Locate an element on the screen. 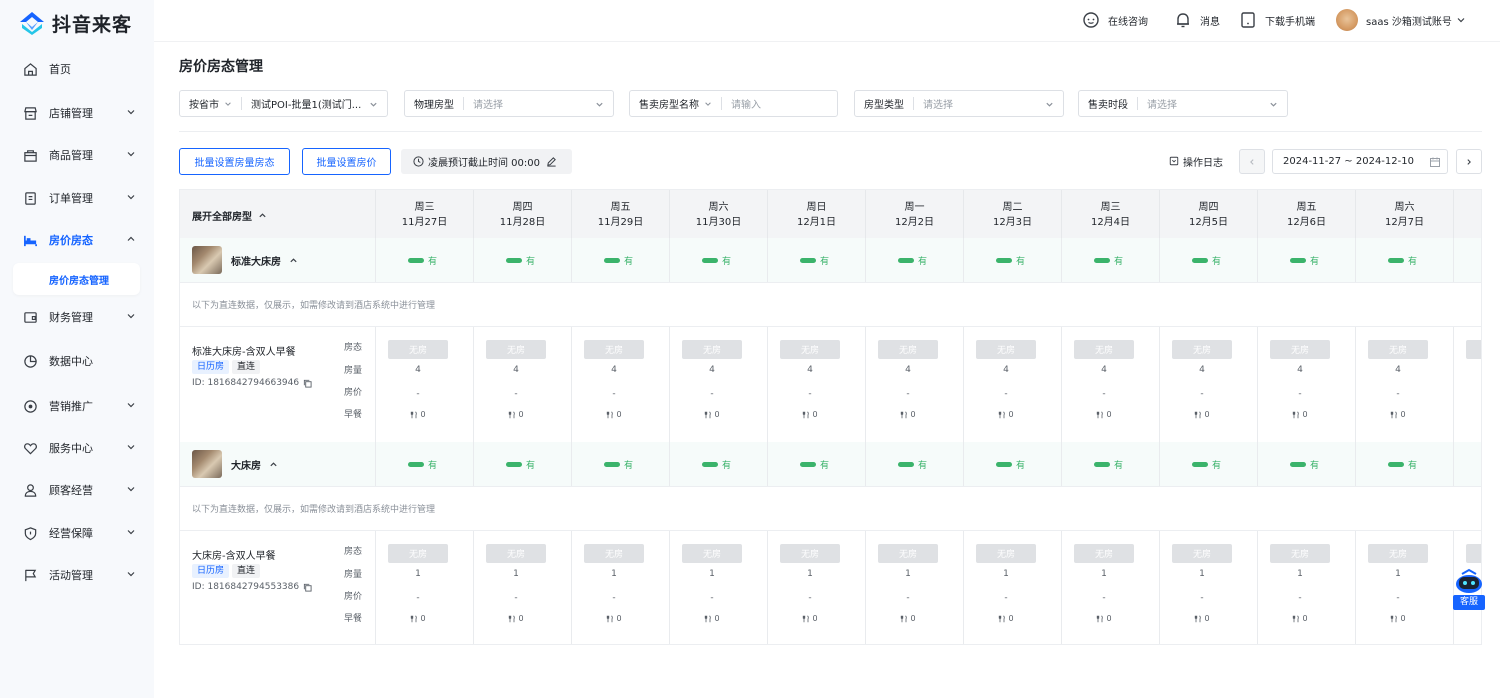  batch-set-status-button: 批量设置房量房态 is located at coordinates (234, 161).